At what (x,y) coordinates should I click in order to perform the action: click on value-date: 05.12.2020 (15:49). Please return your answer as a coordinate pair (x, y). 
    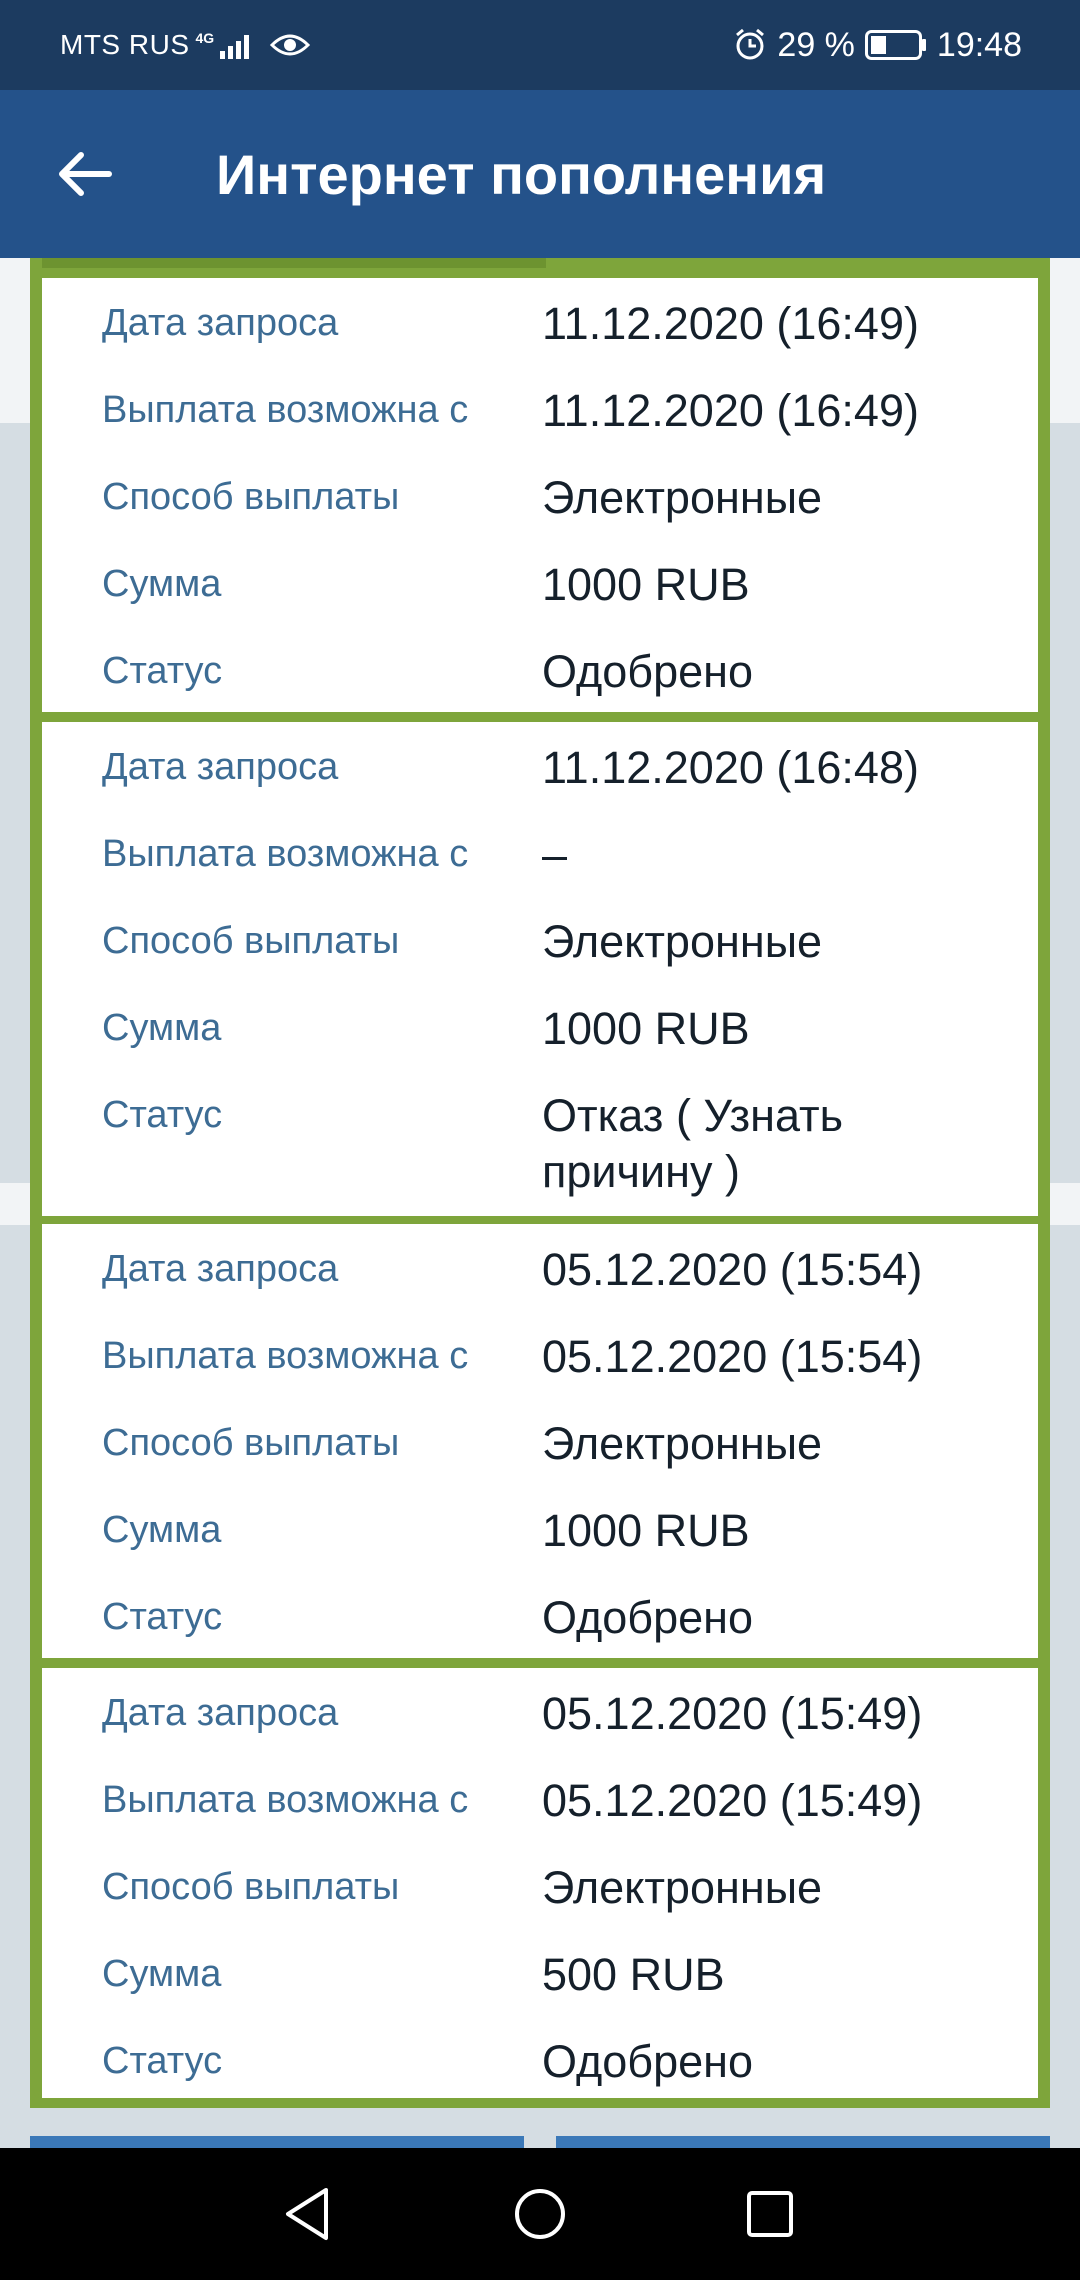
    Looking at the image, I should click on (732, 1713).